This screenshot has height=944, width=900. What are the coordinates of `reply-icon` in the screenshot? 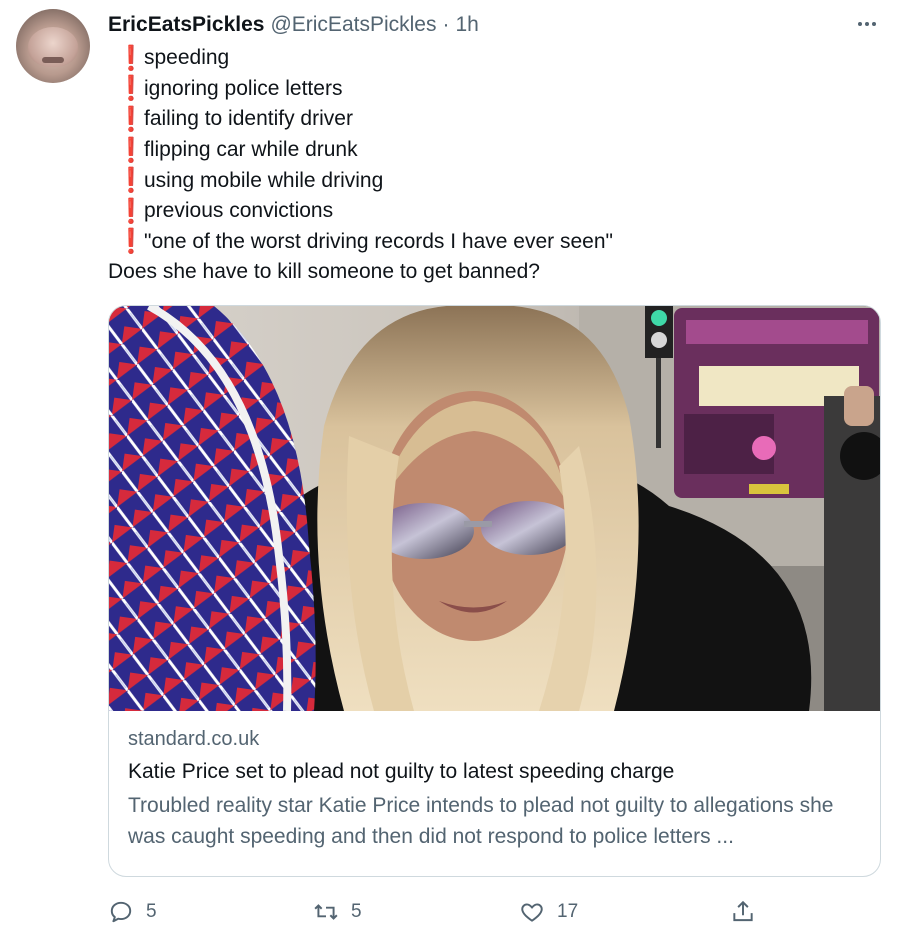 It's located at (121, 912).